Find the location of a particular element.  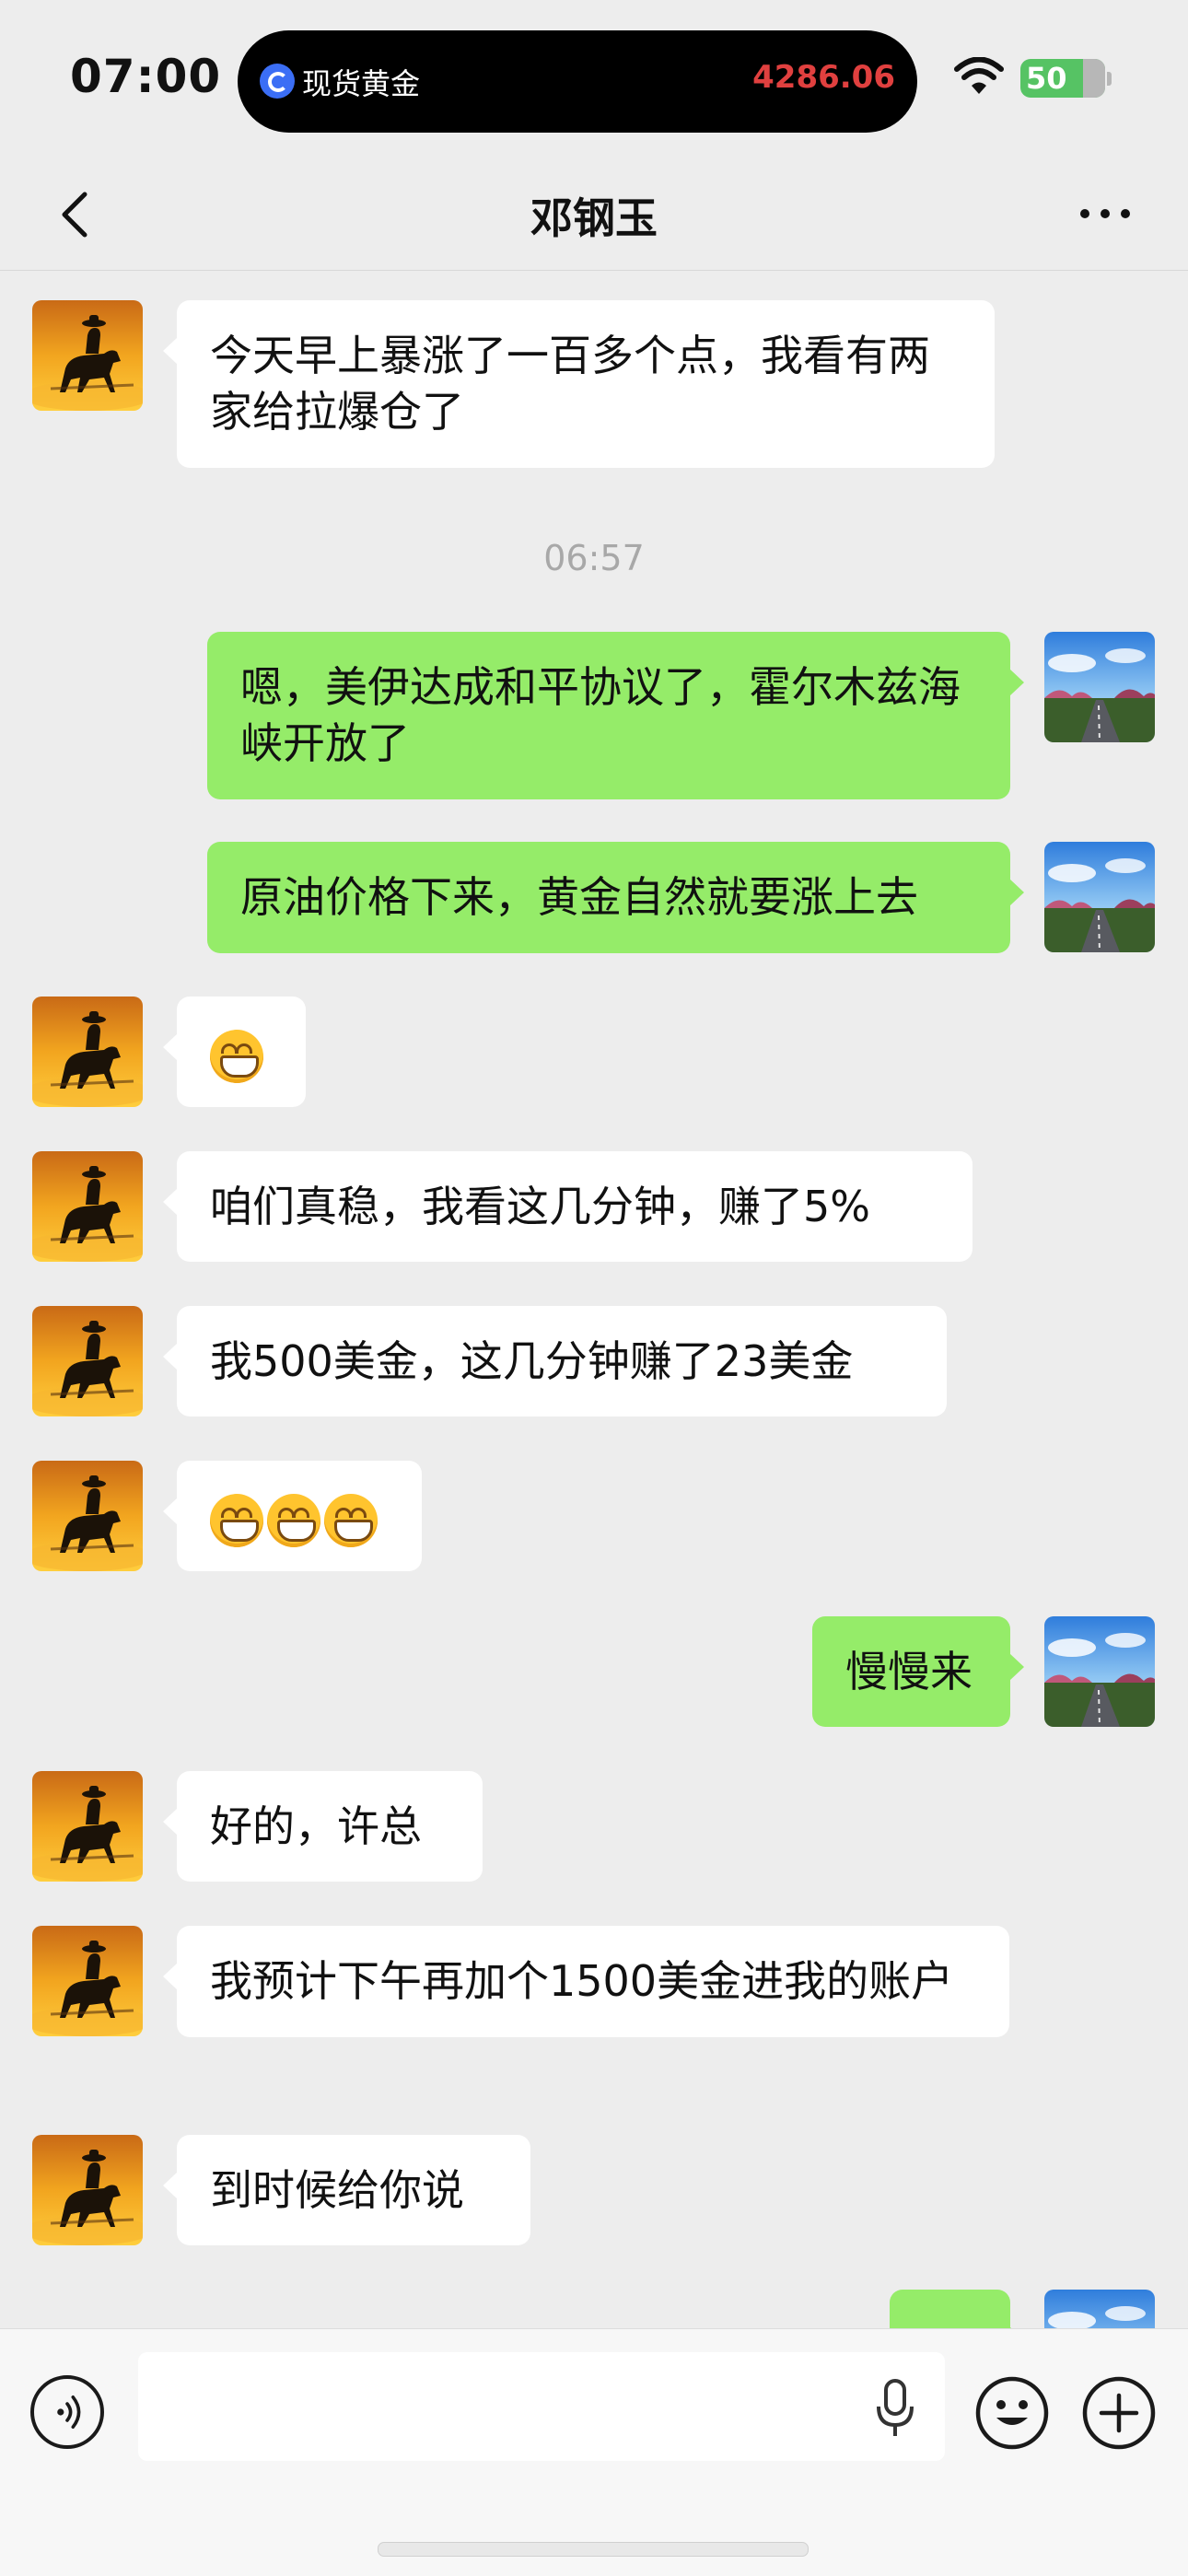

incoming-message: 我预计下午再加个1500美金进我的账户 is located at coordinates (586, 1981).